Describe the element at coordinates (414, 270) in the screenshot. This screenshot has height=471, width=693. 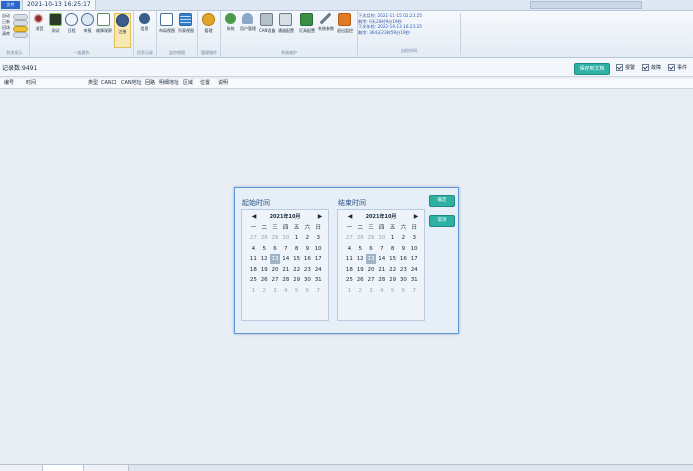
I see `calendar-day: 24` at that location.